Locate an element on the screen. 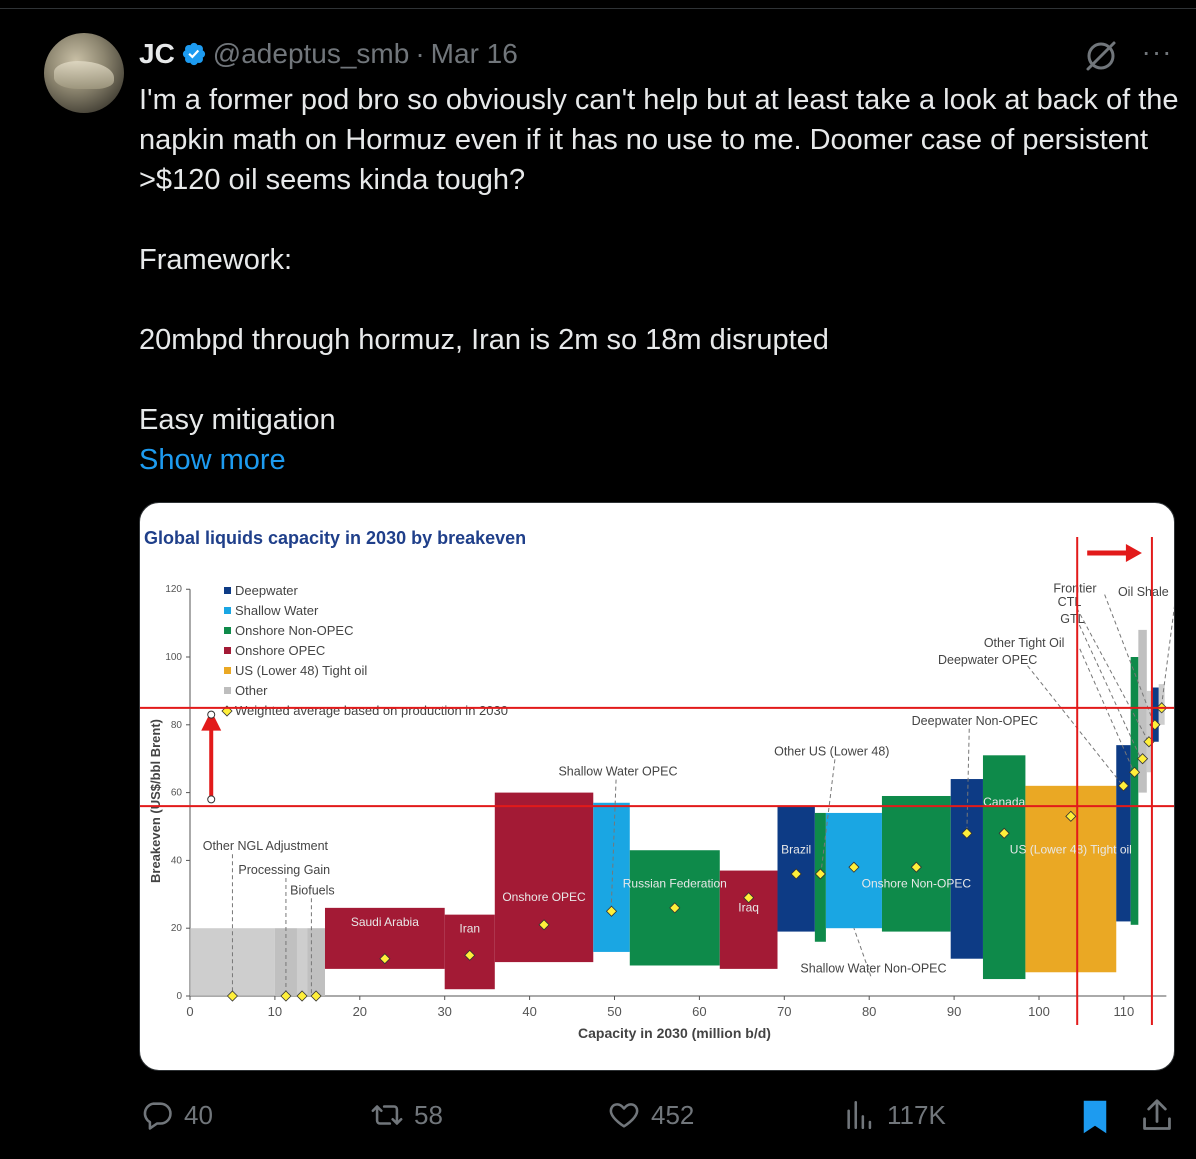  x-tick-label: 110 is located at coordinates (1124, 1011).